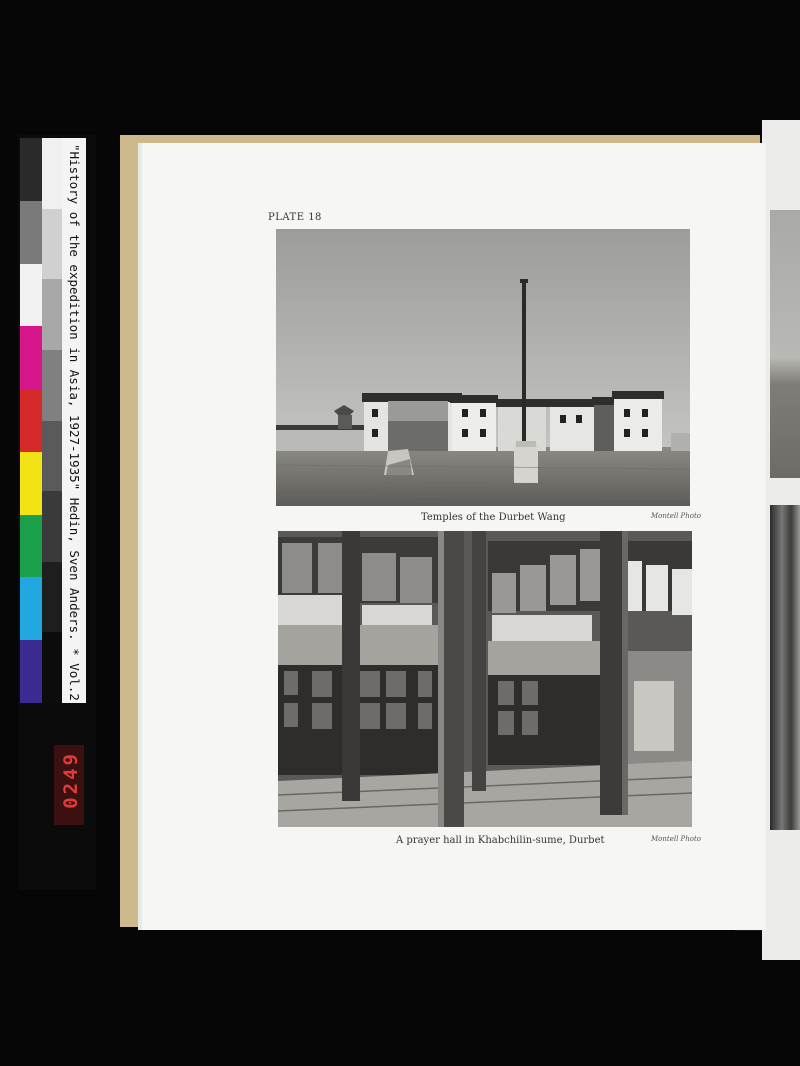  What do you see at coordinates (785, 667) in the screenshot?
I see `facing-photo-bottom` at bounding box center [785, 667].